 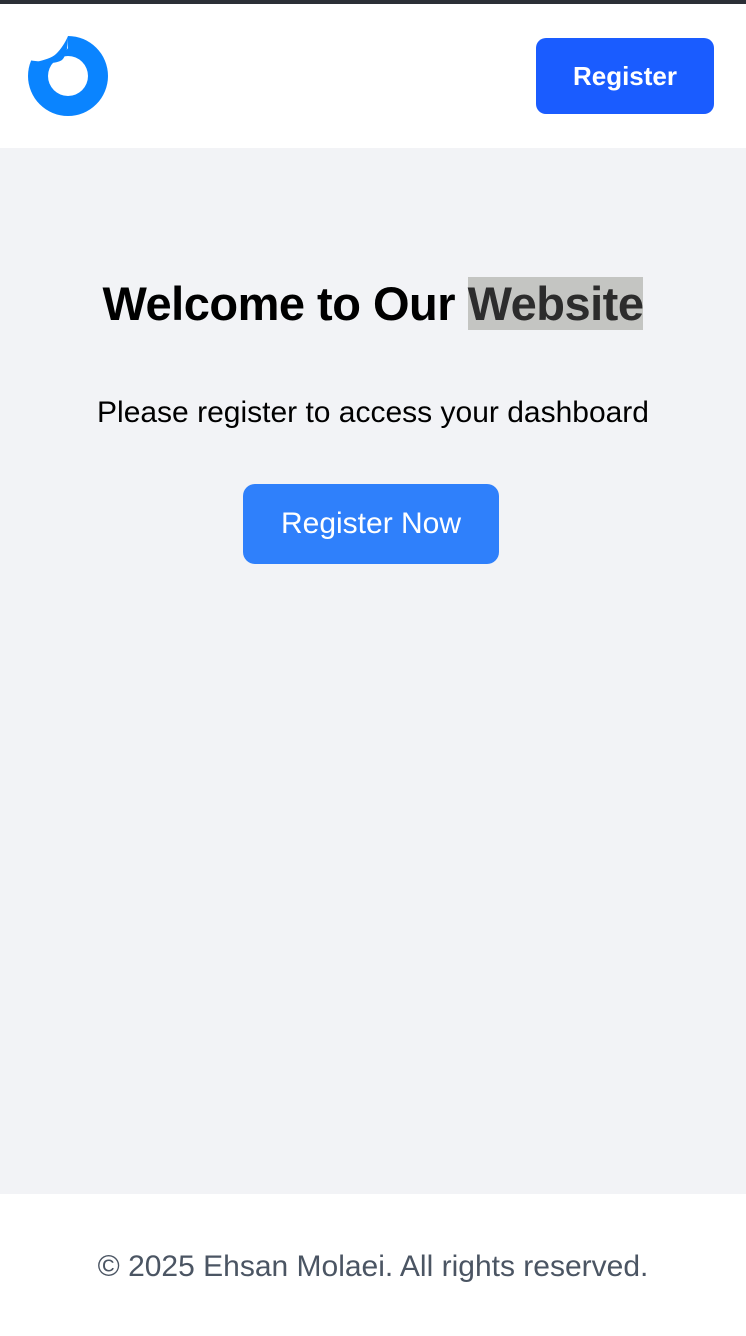 I want to click on logo-link, so click(x=68, y=76).